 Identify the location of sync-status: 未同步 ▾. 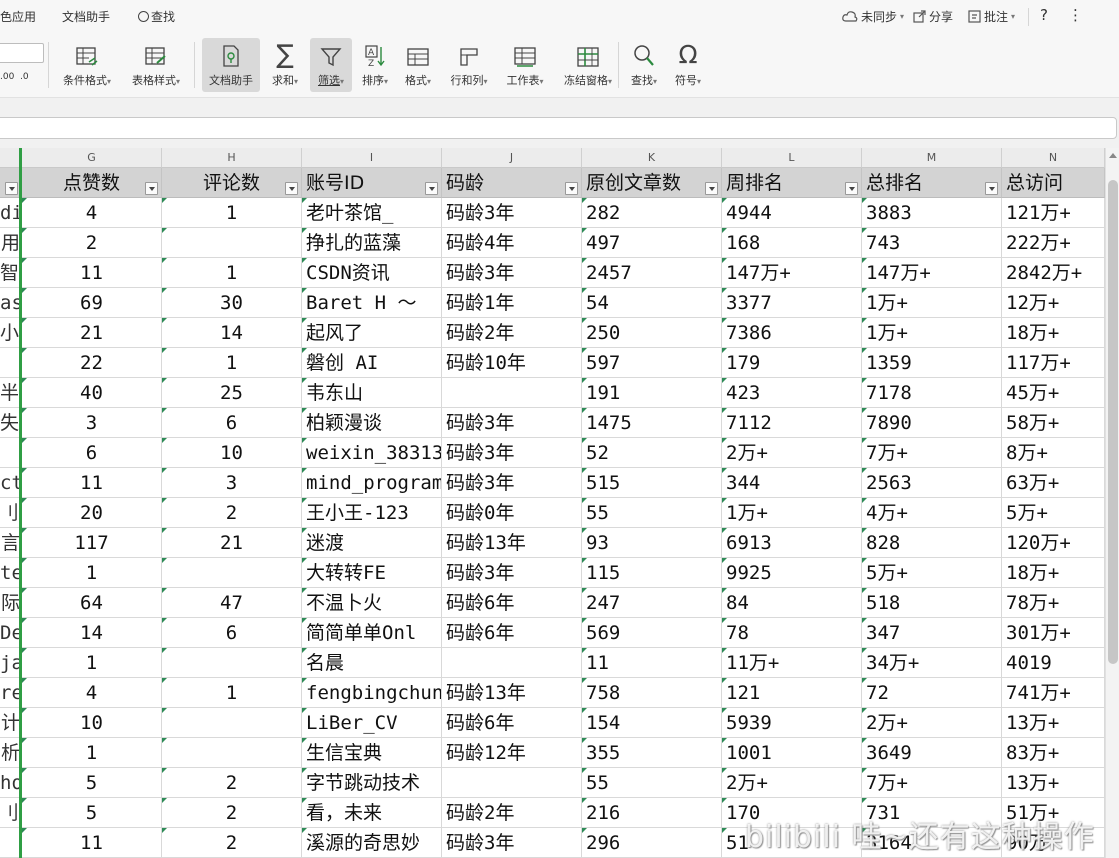
(873, 16).